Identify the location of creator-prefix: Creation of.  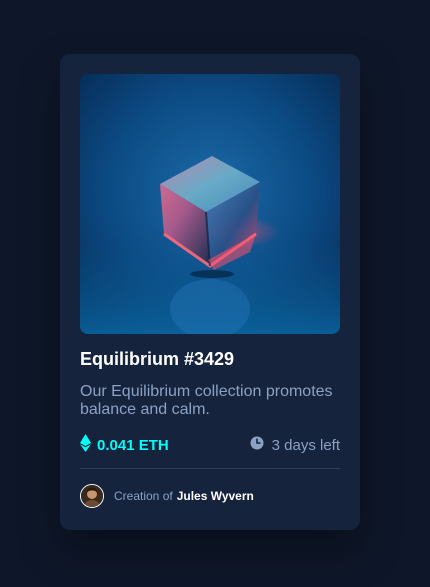
(143, 496).